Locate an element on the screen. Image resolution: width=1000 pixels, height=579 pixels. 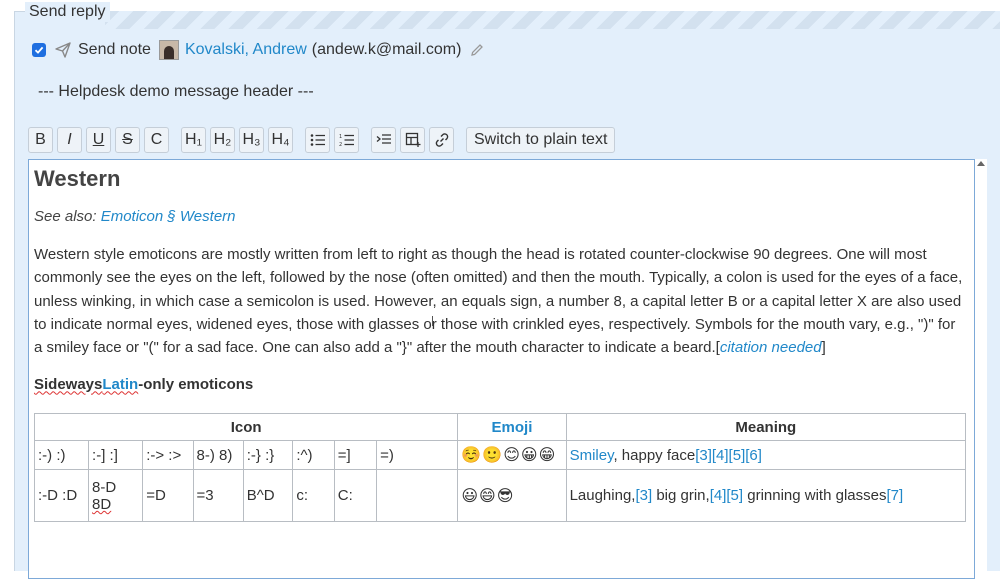
paper-plane-icon is located at coordinates (63, 50).